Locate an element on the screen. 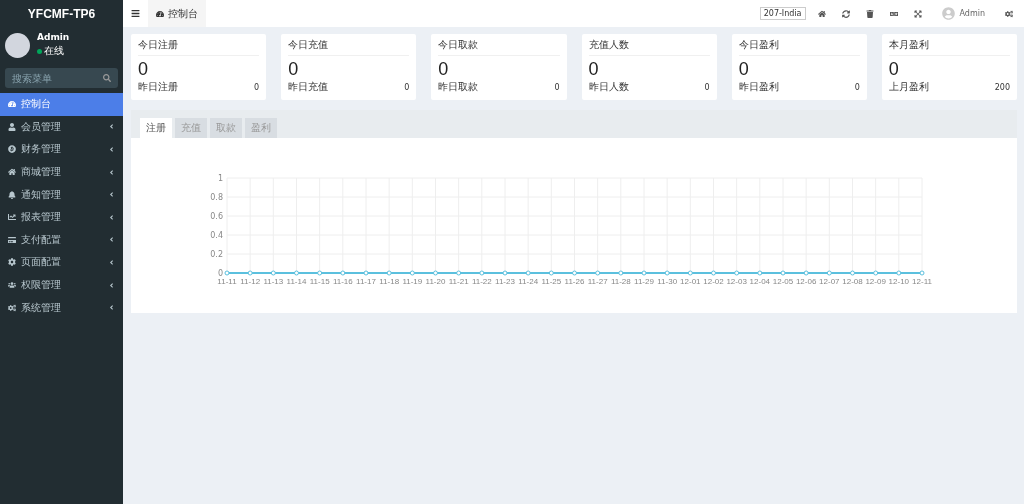 The width and height of the screenshot is (1024, 504). stat-title: 今日充值 is located at coordinates (349, 47).